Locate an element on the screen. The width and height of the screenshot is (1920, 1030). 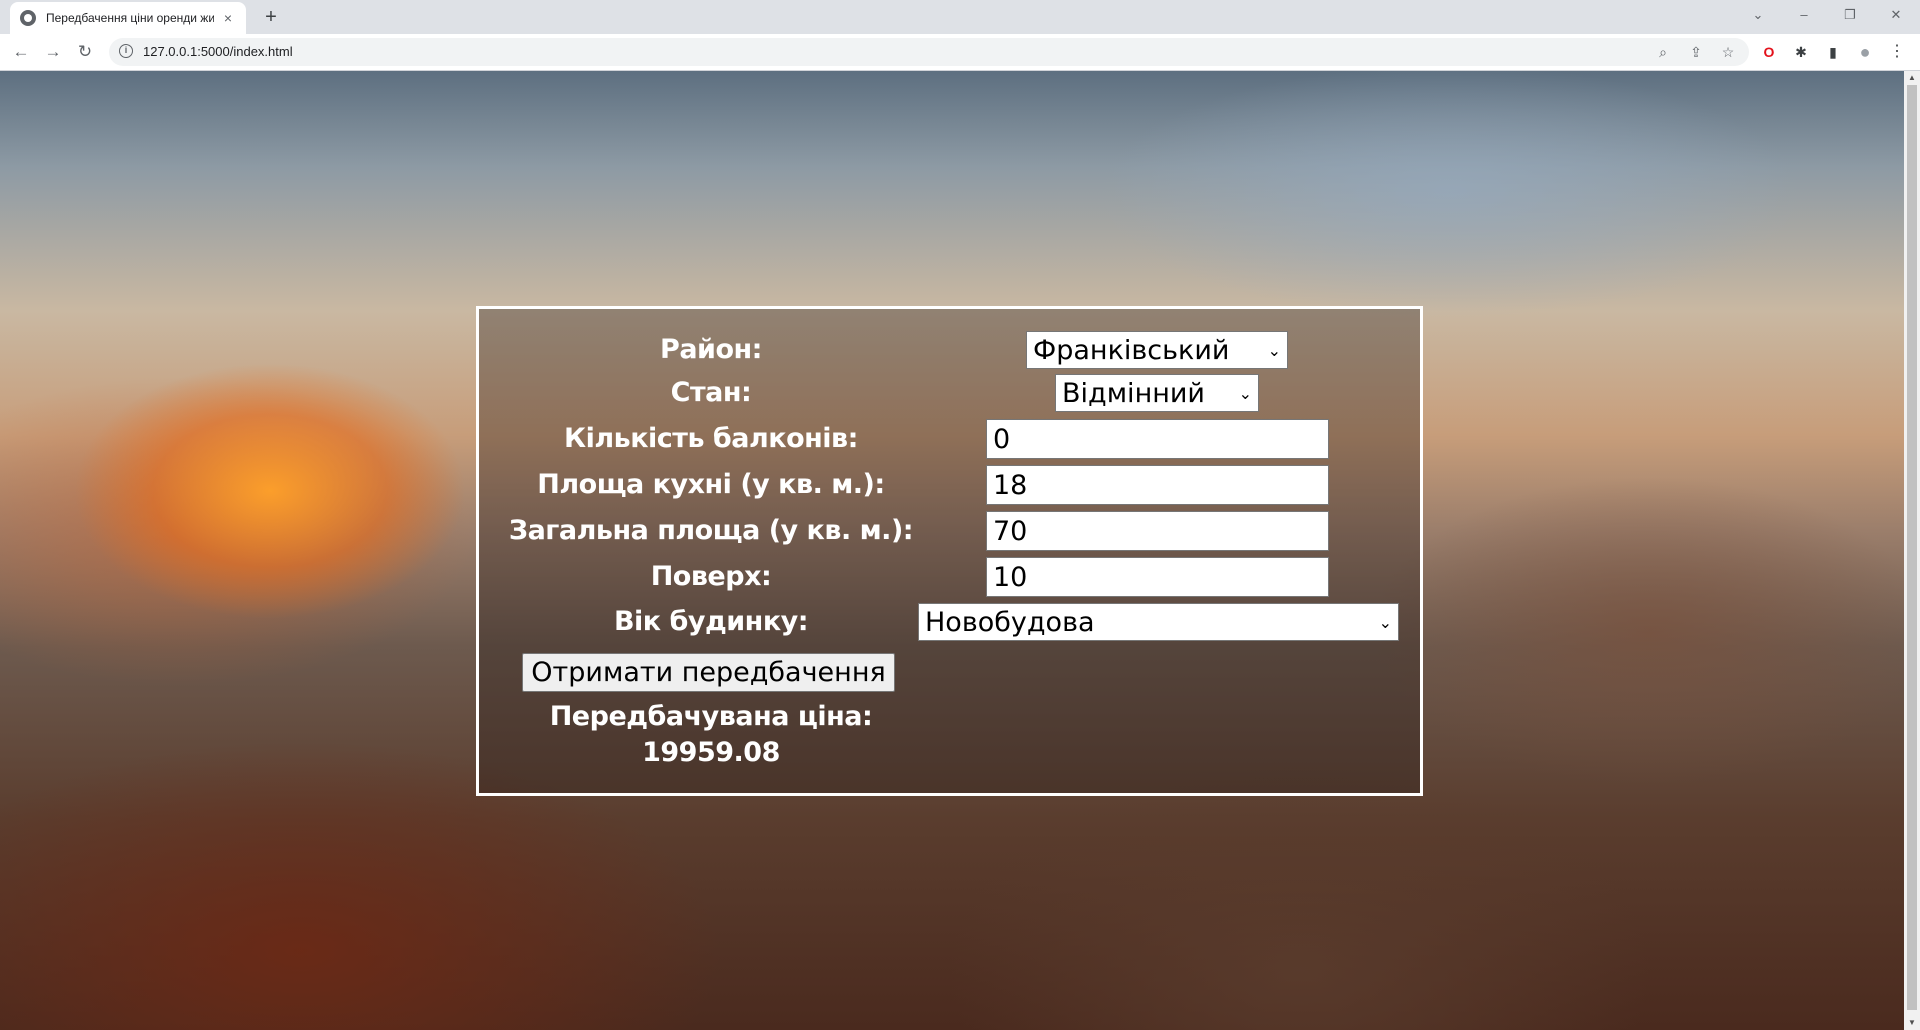
site-info-icon: i is located at coordinates (126, 51).